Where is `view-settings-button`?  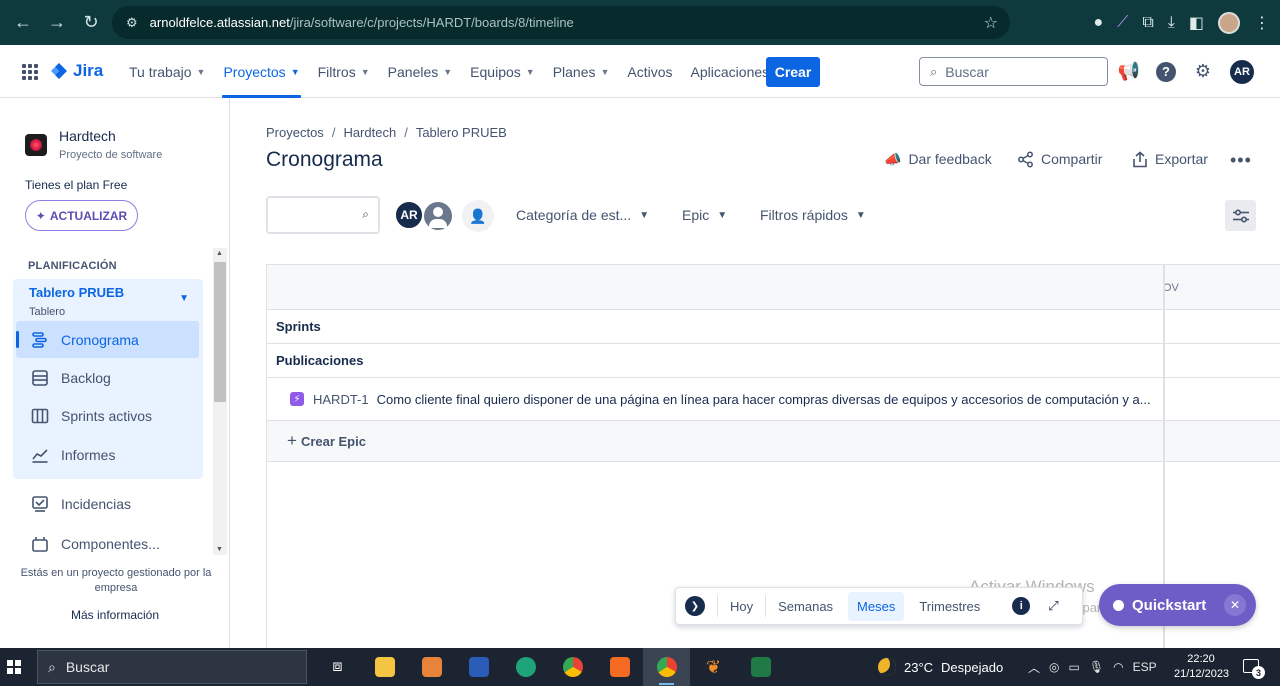 view-settings-button is located at coordinates (1240, 215).